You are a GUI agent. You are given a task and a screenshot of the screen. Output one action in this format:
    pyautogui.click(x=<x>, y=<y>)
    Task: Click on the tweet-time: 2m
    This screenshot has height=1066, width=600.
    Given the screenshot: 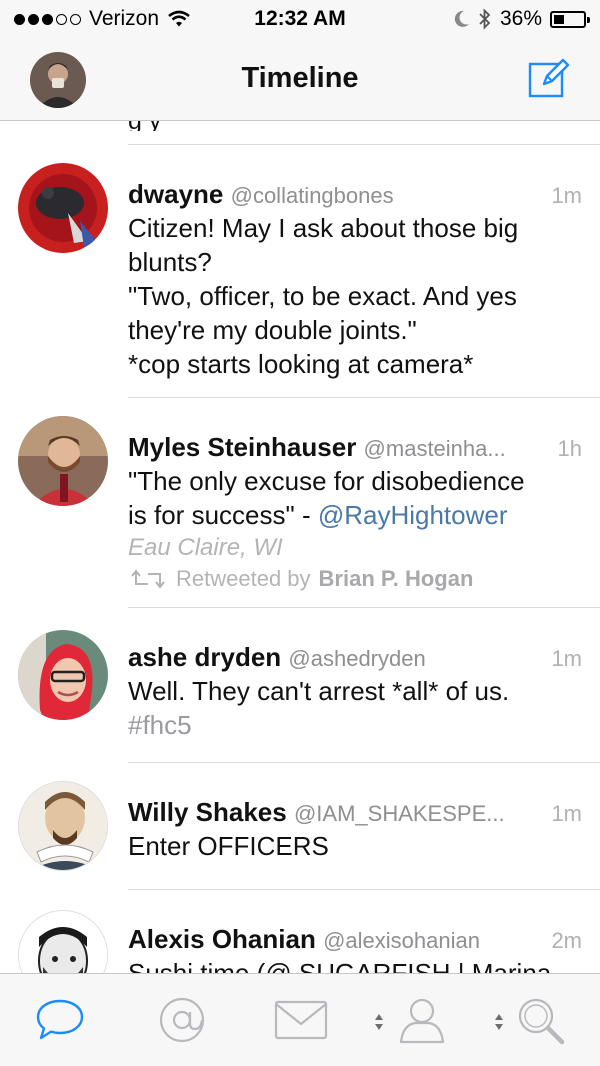 What is the action you would take?
    pyautogui.click(x=566, y=940)
    